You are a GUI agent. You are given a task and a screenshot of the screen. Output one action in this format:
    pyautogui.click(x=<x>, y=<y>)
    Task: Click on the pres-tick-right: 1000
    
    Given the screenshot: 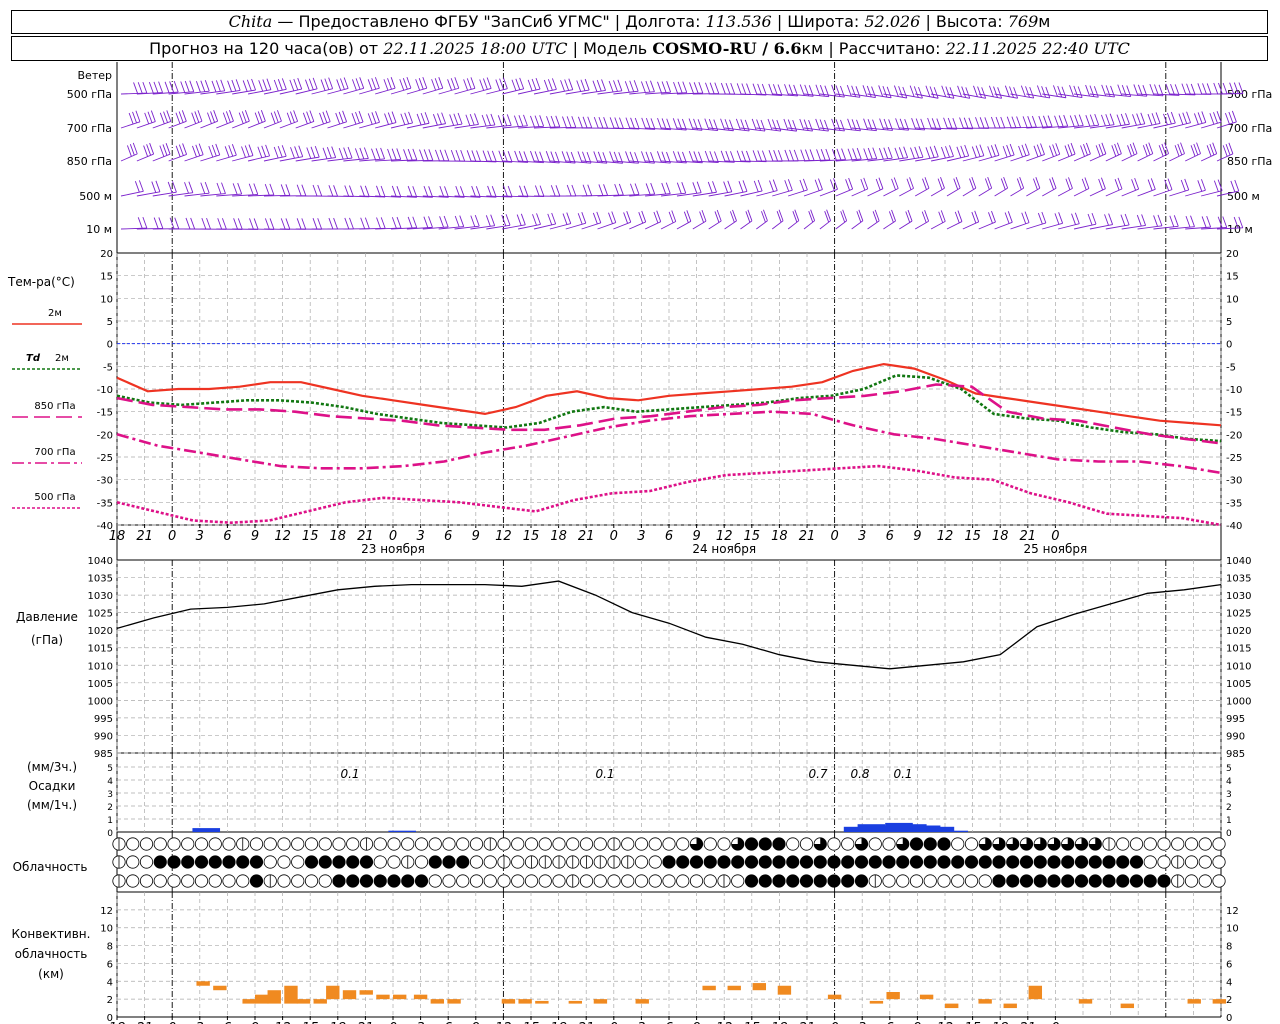 What is the action you would take?
    pyautogui.click(x=1238, y=701)
    